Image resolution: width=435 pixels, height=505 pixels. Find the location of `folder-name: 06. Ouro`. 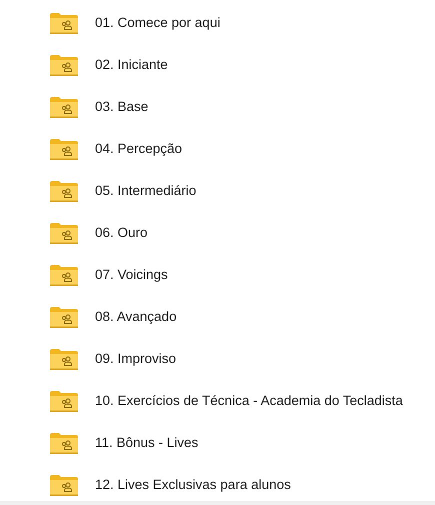

folder-name: 06. Ouro is located at coordinates (121, 233).